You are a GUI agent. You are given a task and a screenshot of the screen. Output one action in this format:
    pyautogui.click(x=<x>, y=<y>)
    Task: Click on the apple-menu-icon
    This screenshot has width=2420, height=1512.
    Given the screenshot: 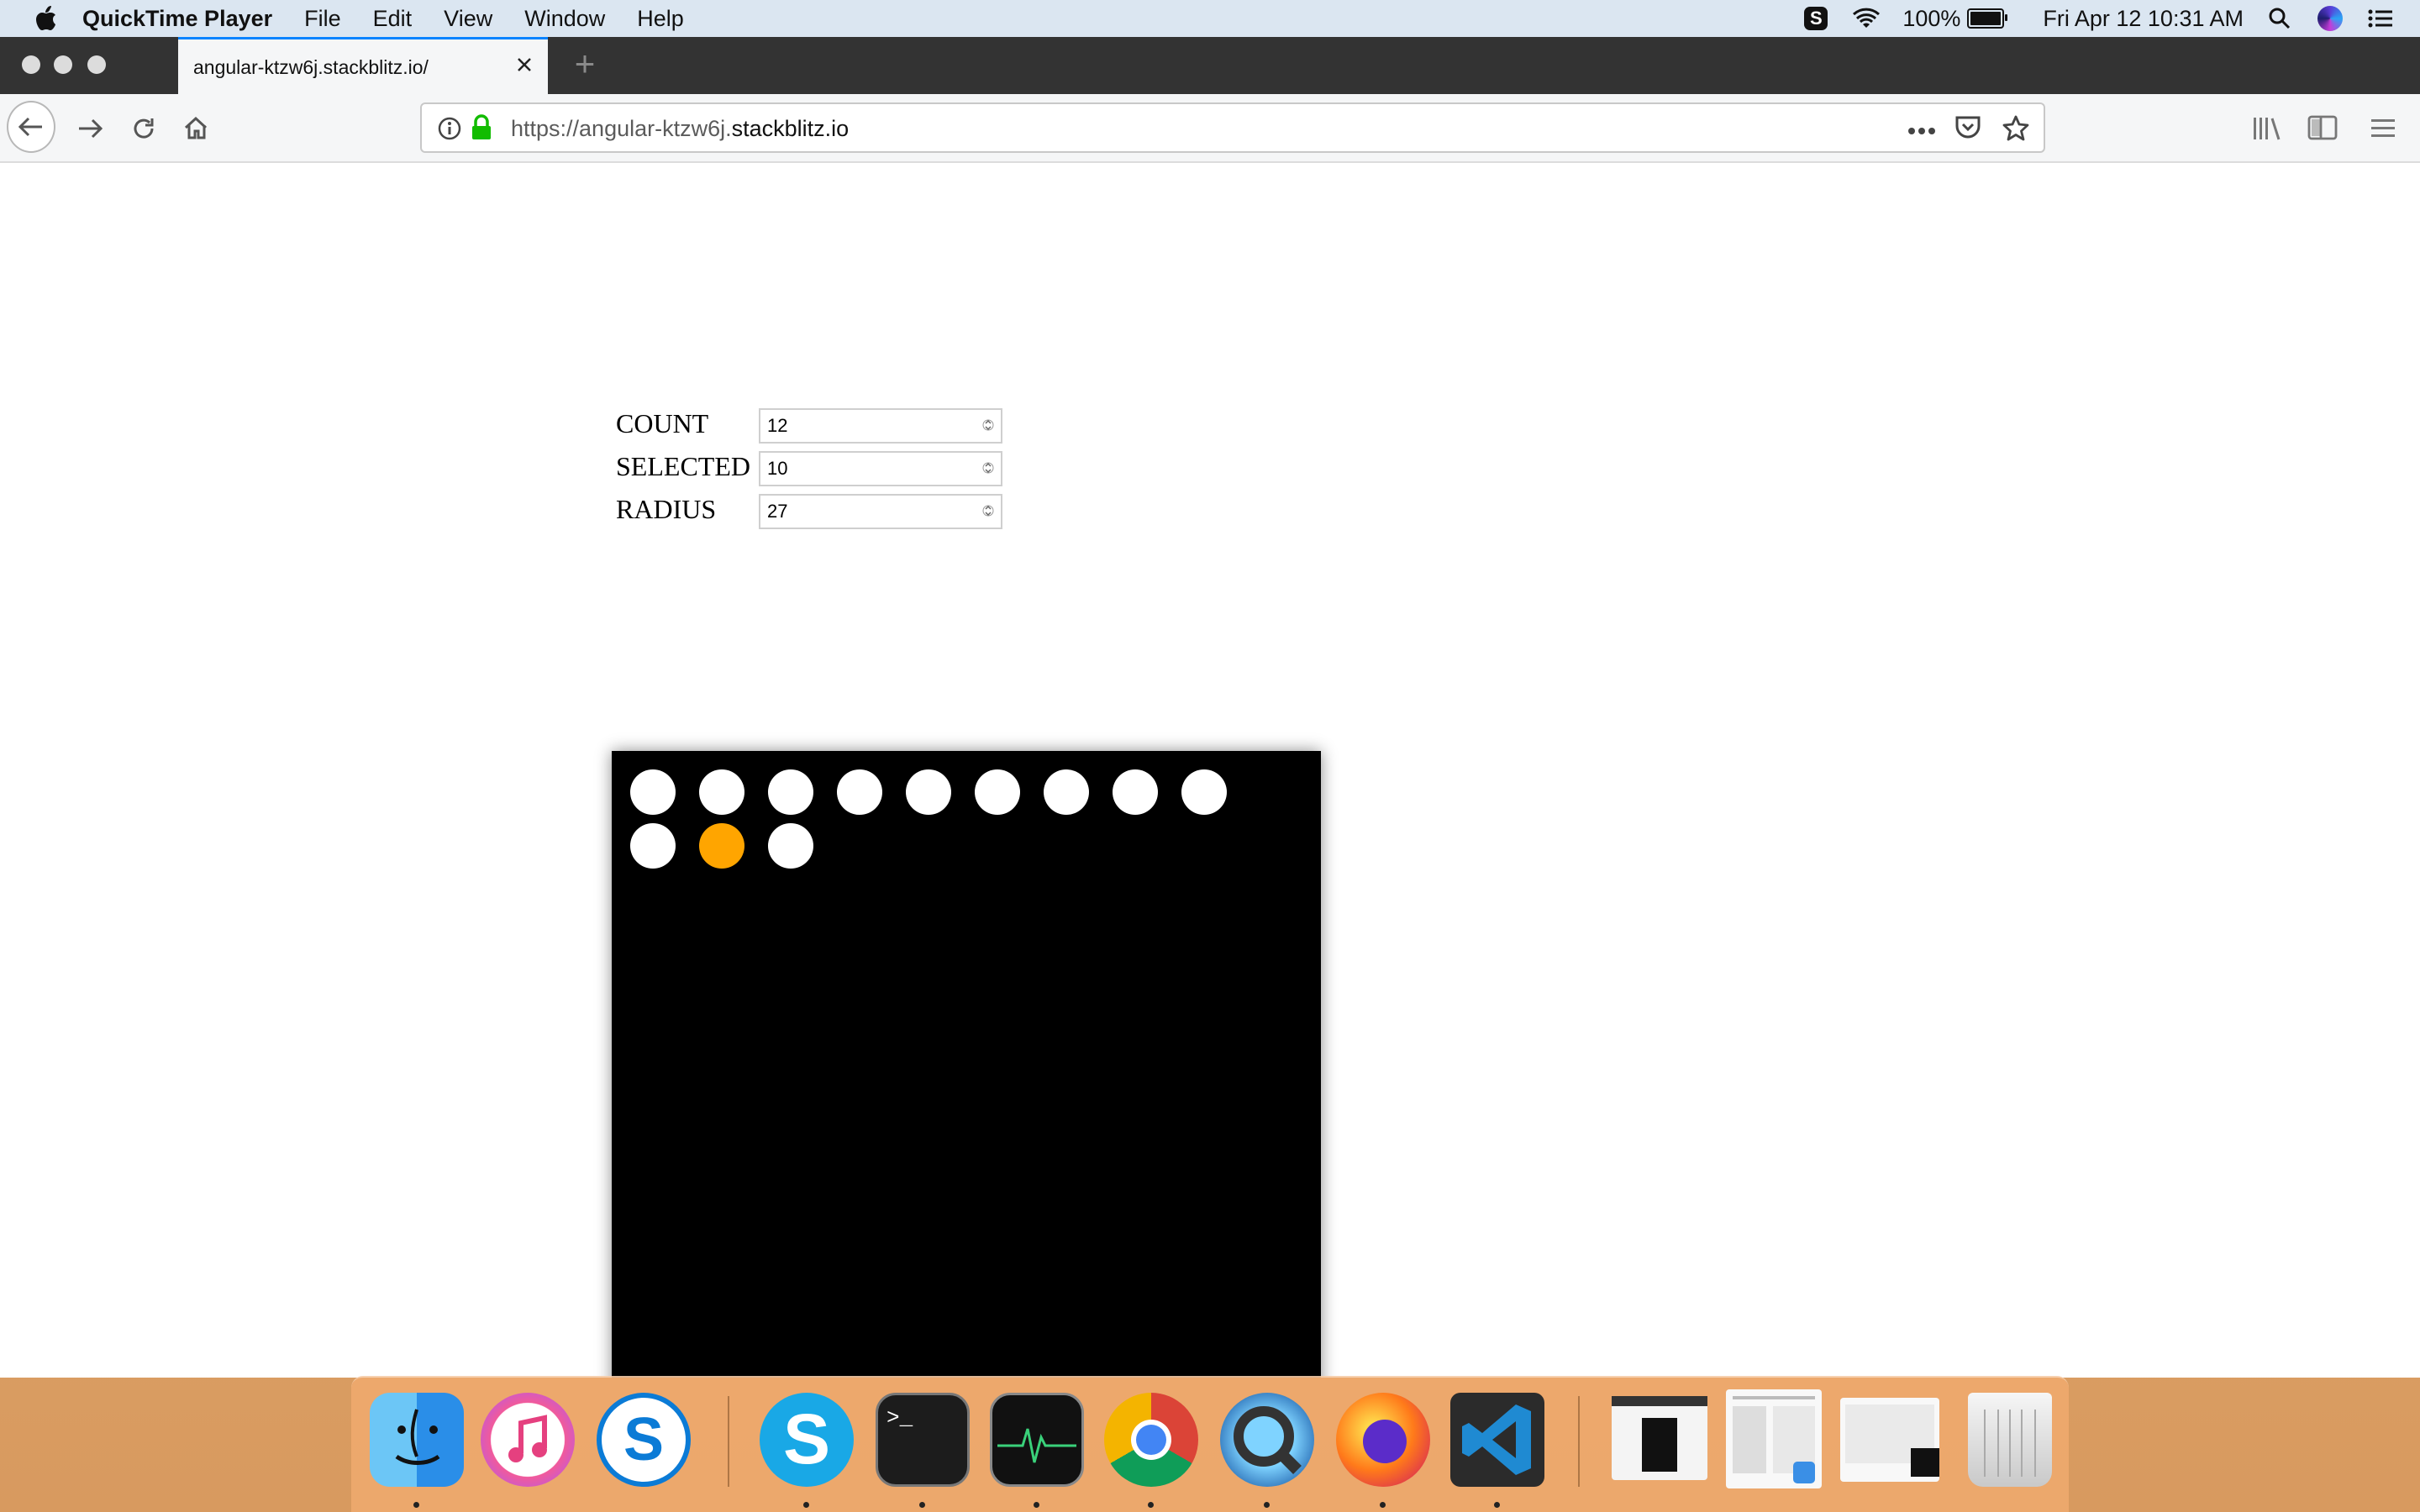 What is the action you would take?
    pyautogui.click(x=46, y=18)
    